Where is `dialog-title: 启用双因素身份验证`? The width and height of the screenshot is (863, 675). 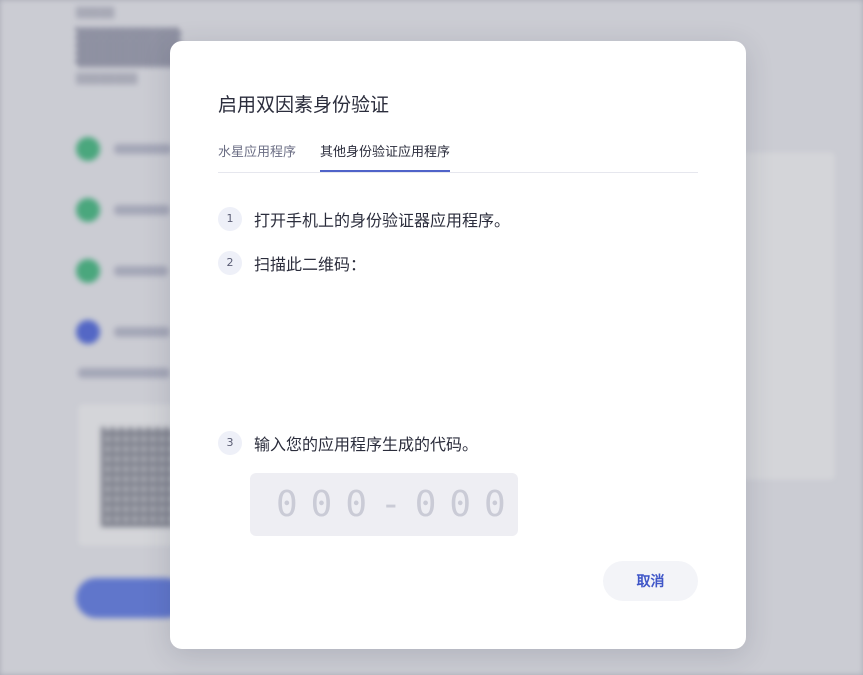 dialog-title: 启用双因素身份验证 is located at coordinates (304, 105).